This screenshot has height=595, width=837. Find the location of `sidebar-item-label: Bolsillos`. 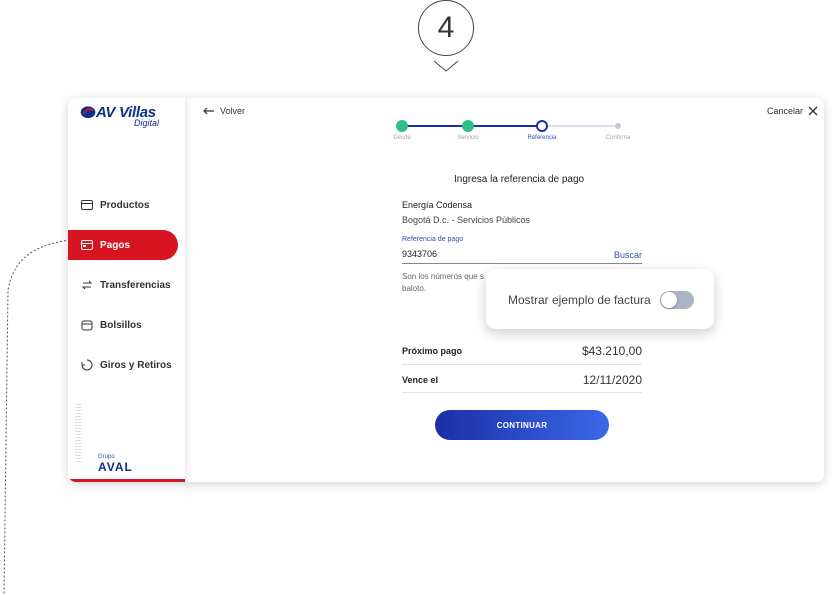

sidebar-item-label: Bolsillos is located at coordinates (121, 325).